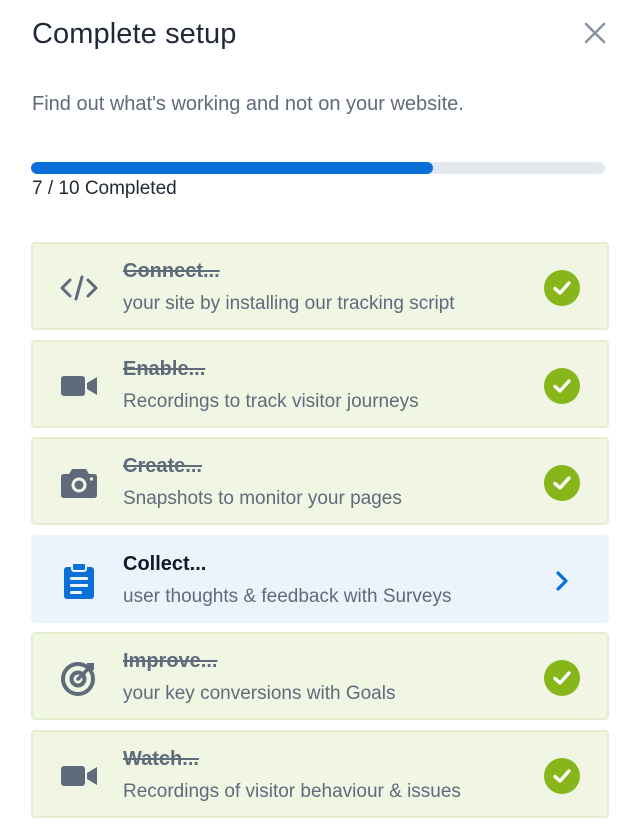  I want to click on task-description: user thoughts & feedback with Surveys, so click(287, 596).